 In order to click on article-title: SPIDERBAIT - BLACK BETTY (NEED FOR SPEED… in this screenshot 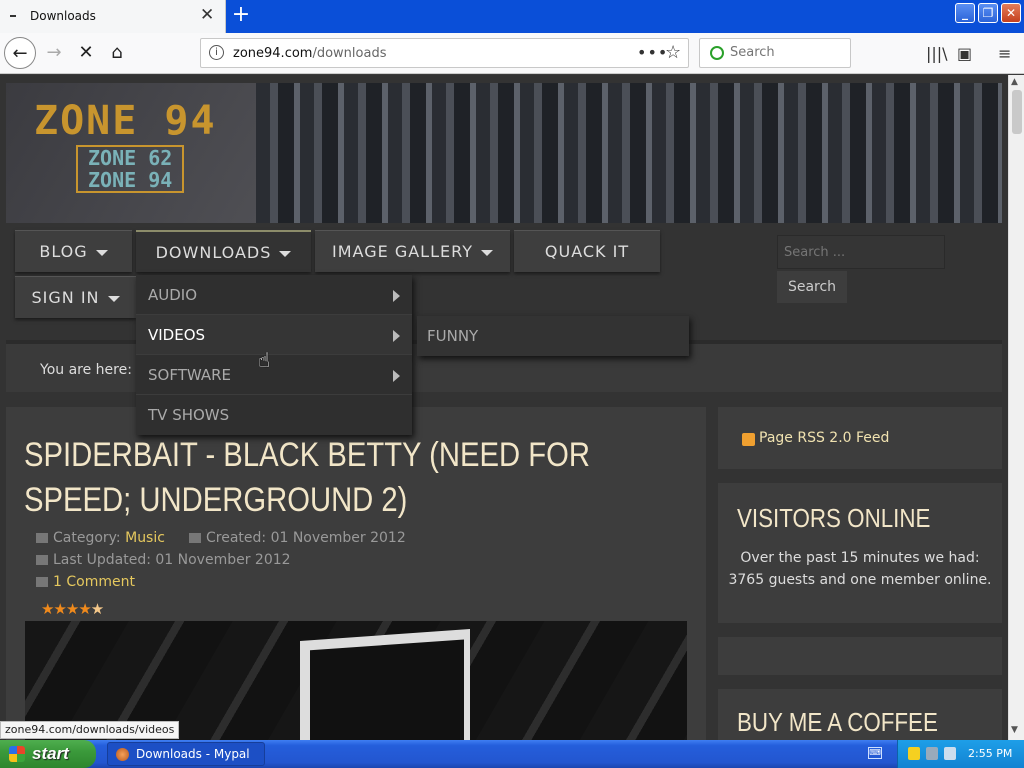, I will do `click(355, 478)`.